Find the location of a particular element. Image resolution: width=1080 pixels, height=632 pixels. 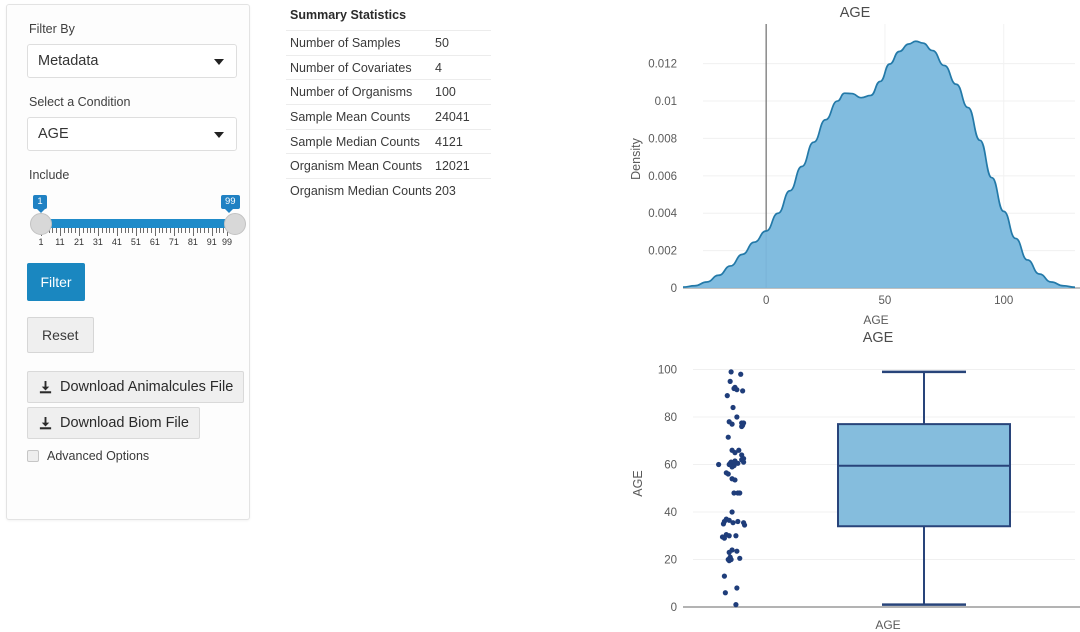

filter-by-select: Metadata is located at coordinates (132, 60).